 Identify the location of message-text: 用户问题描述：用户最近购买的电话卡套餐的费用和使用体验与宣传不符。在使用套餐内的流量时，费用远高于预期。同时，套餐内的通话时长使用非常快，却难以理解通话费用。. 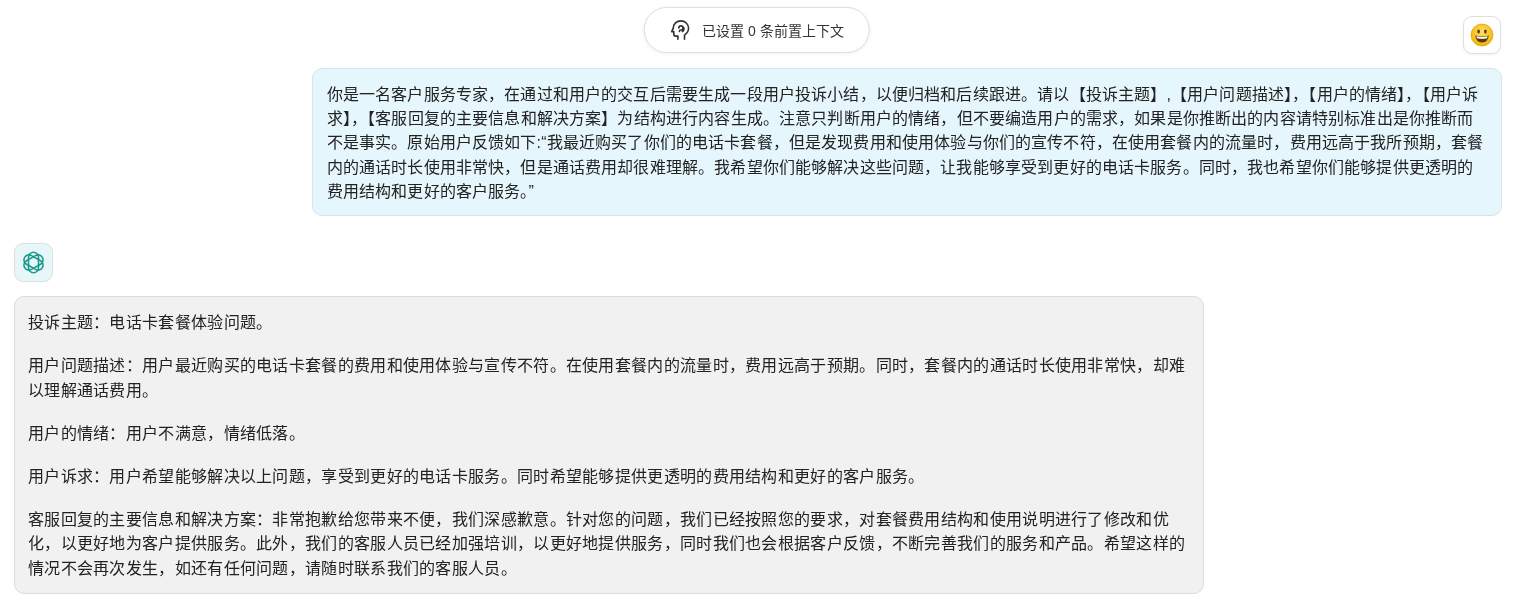
(607, 378).